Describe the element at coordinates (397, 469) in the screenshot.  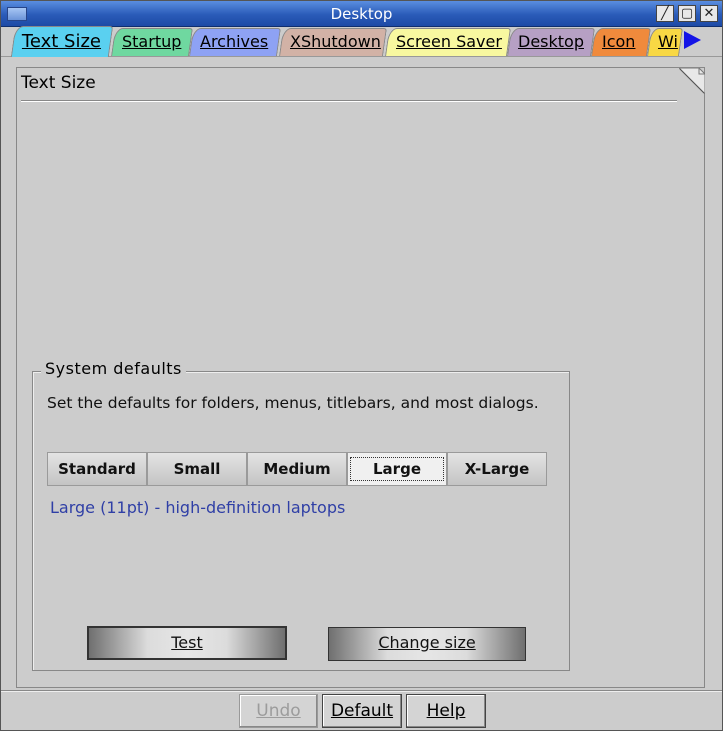
I see `size-large-button: Large` at that location.